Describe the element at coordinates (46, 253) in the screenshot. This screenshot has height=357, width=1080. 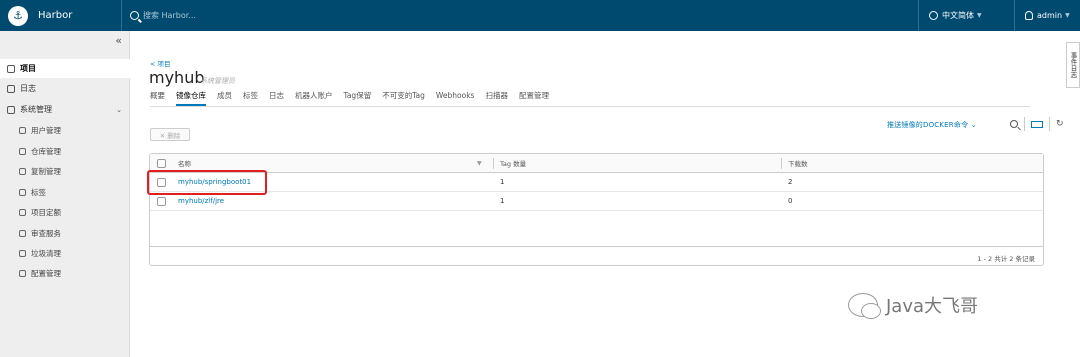
I see `sidebar-item-label: 垃圾清理` at that location.